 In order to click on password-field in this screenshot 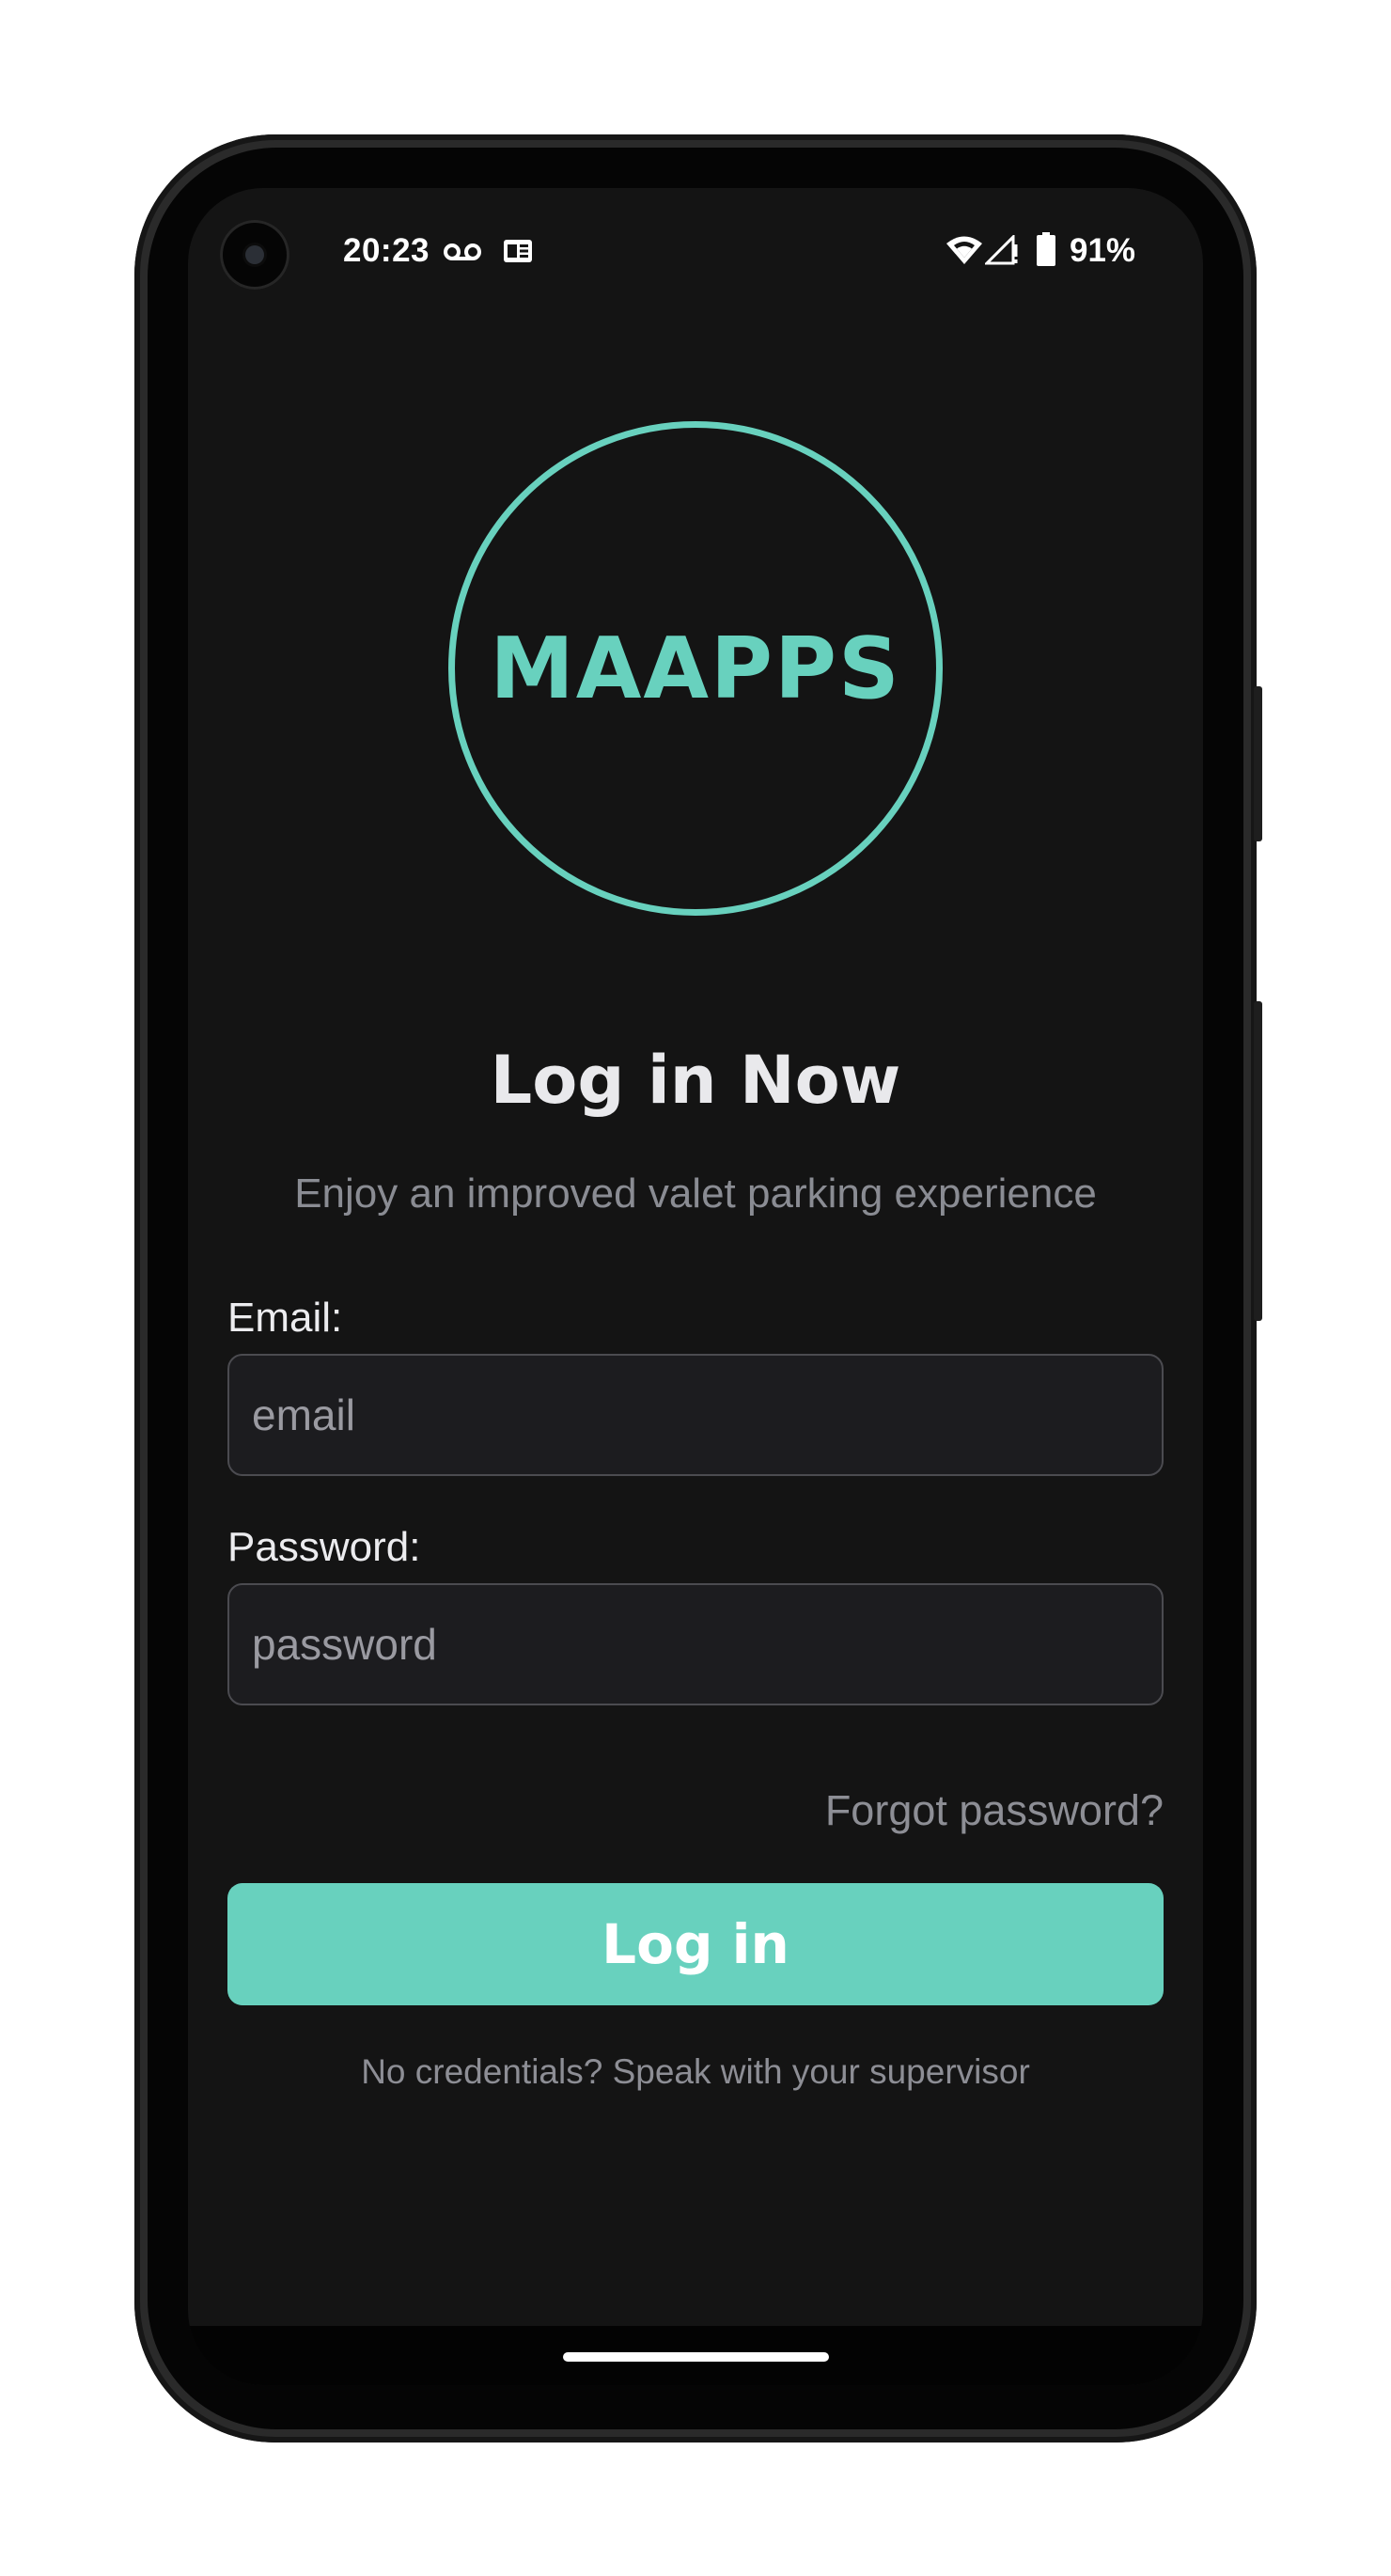, I will do `click(696, 1644)`.